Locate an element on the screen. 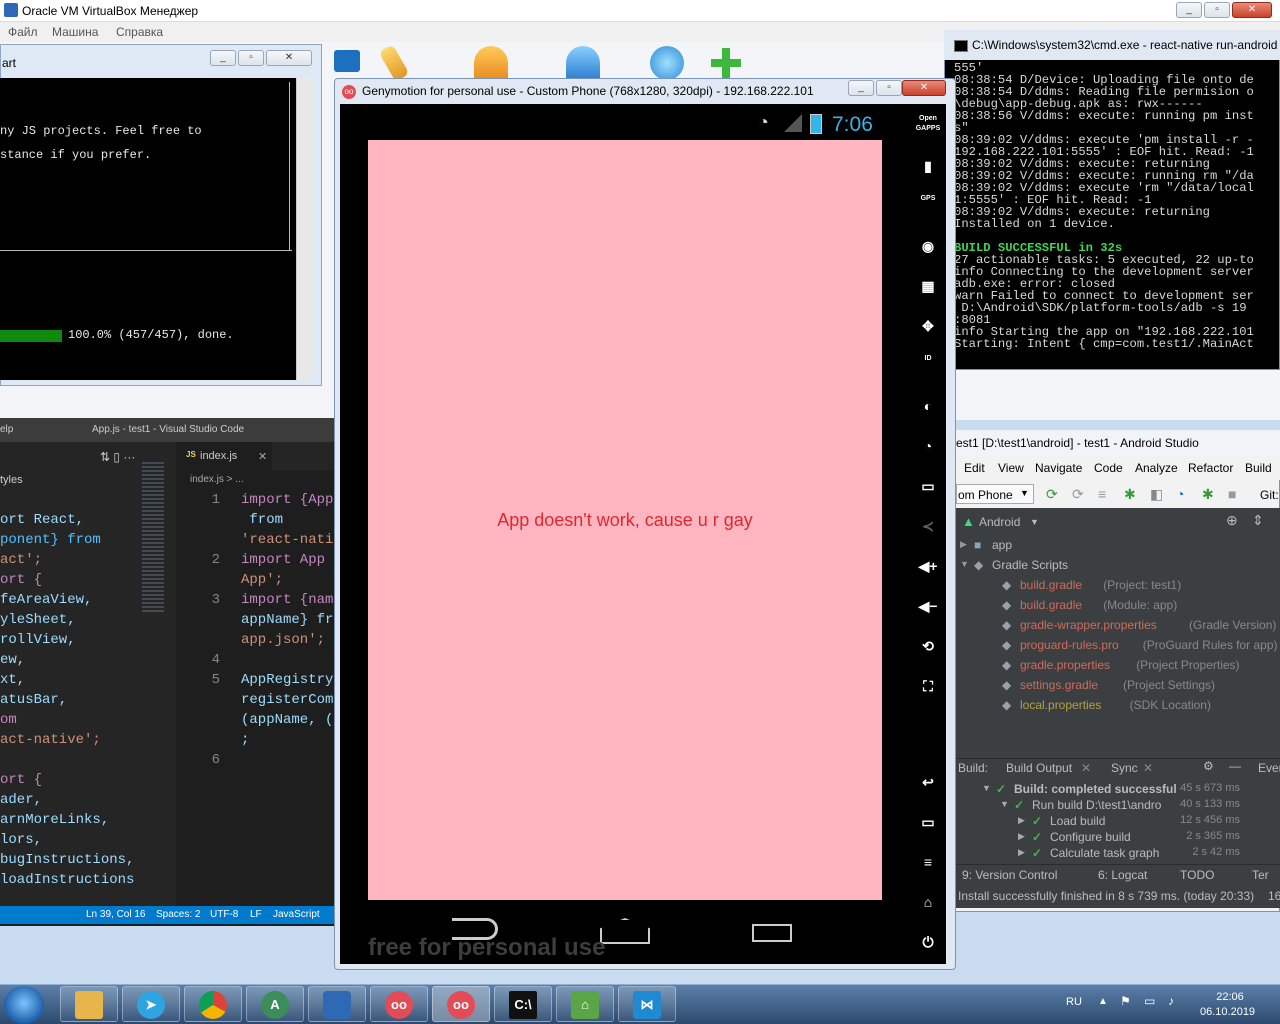 This screenshot has width=1280, height=1024. taskbar-explorer is located at coordinates (89, 1004).